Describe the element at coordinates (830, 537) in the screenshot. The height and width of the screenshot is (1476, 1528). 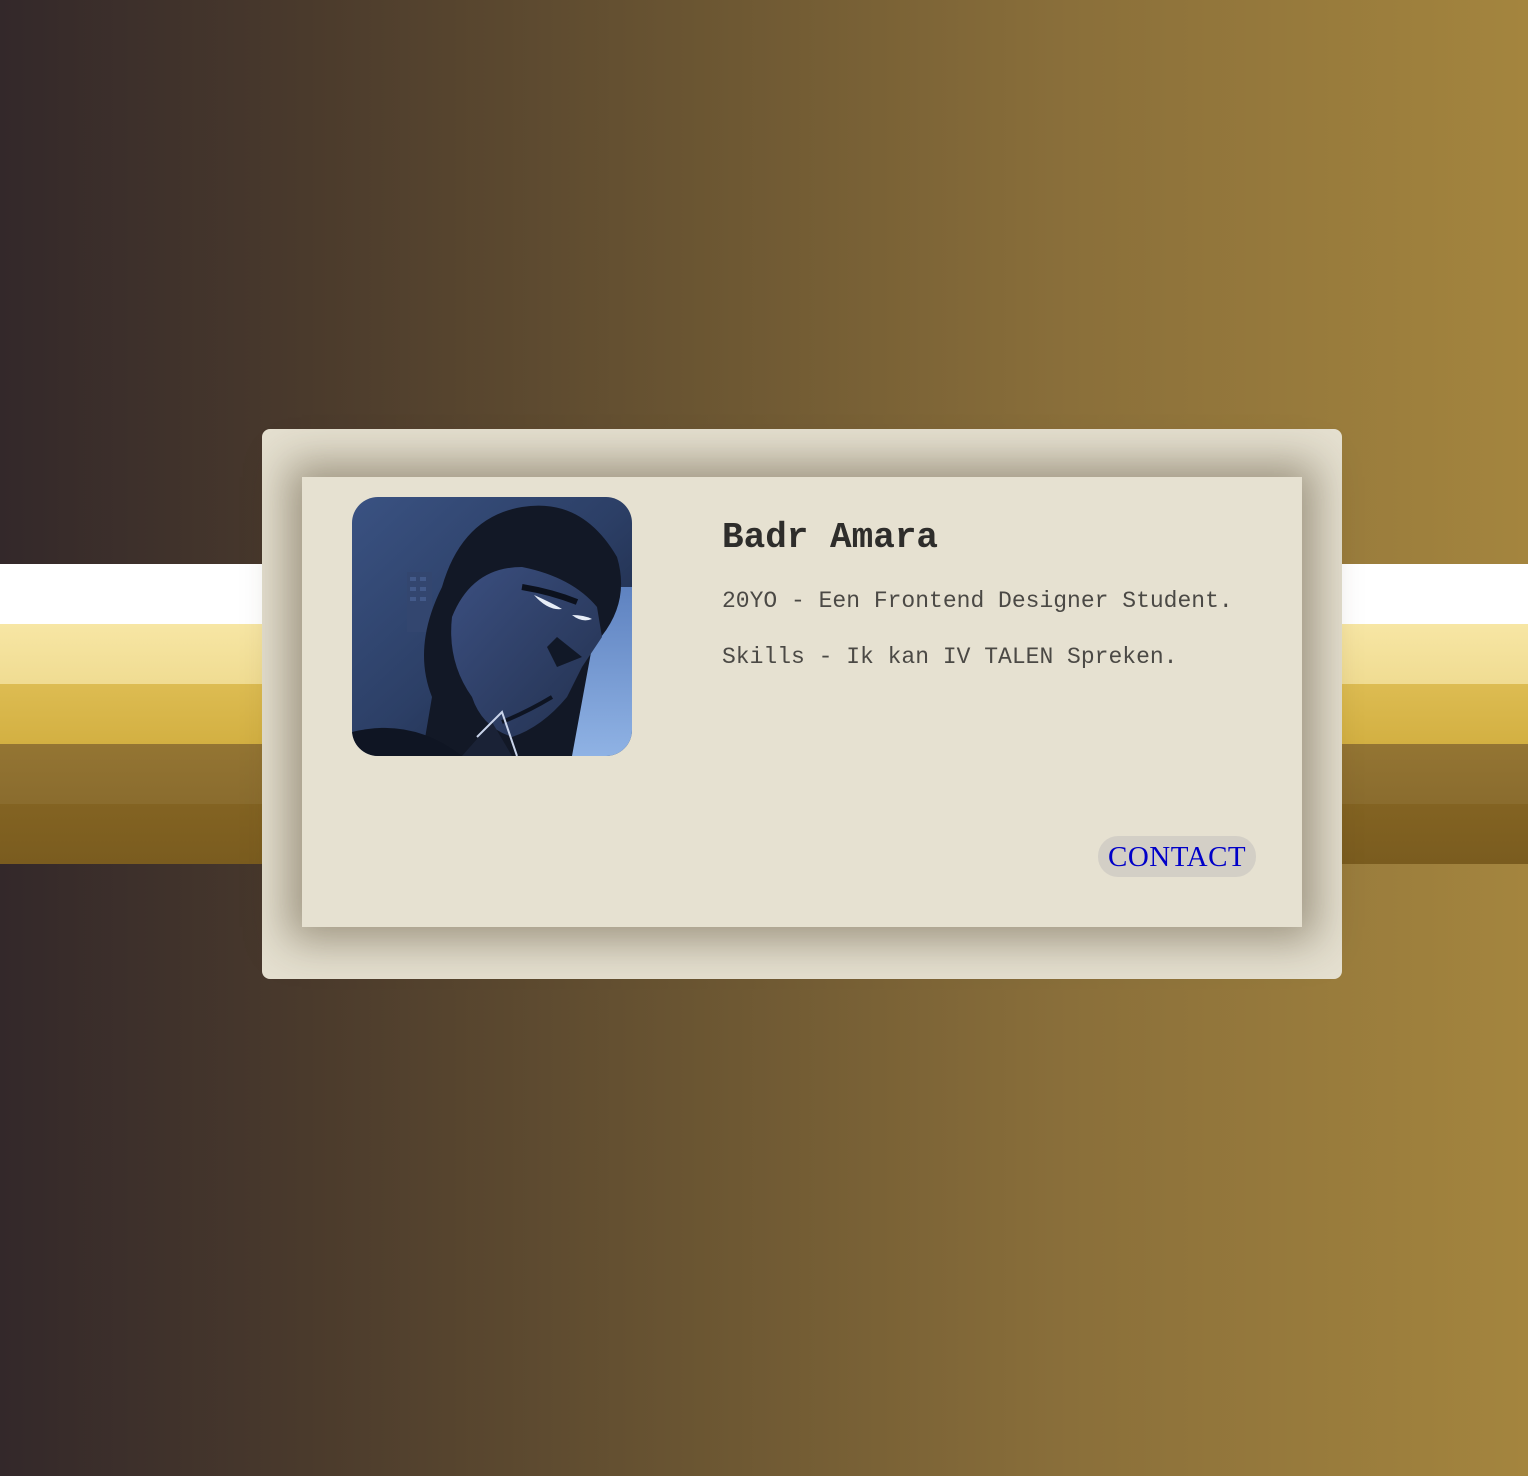
I see `profile-name: Badr Amara` at that location.